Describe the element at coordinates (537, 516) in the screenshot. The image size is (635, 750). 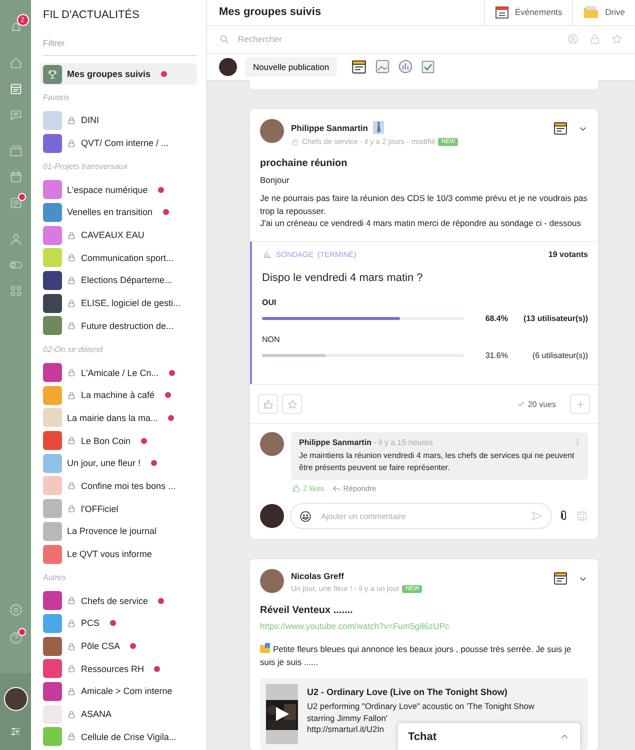
I see `send-icon` at that location.